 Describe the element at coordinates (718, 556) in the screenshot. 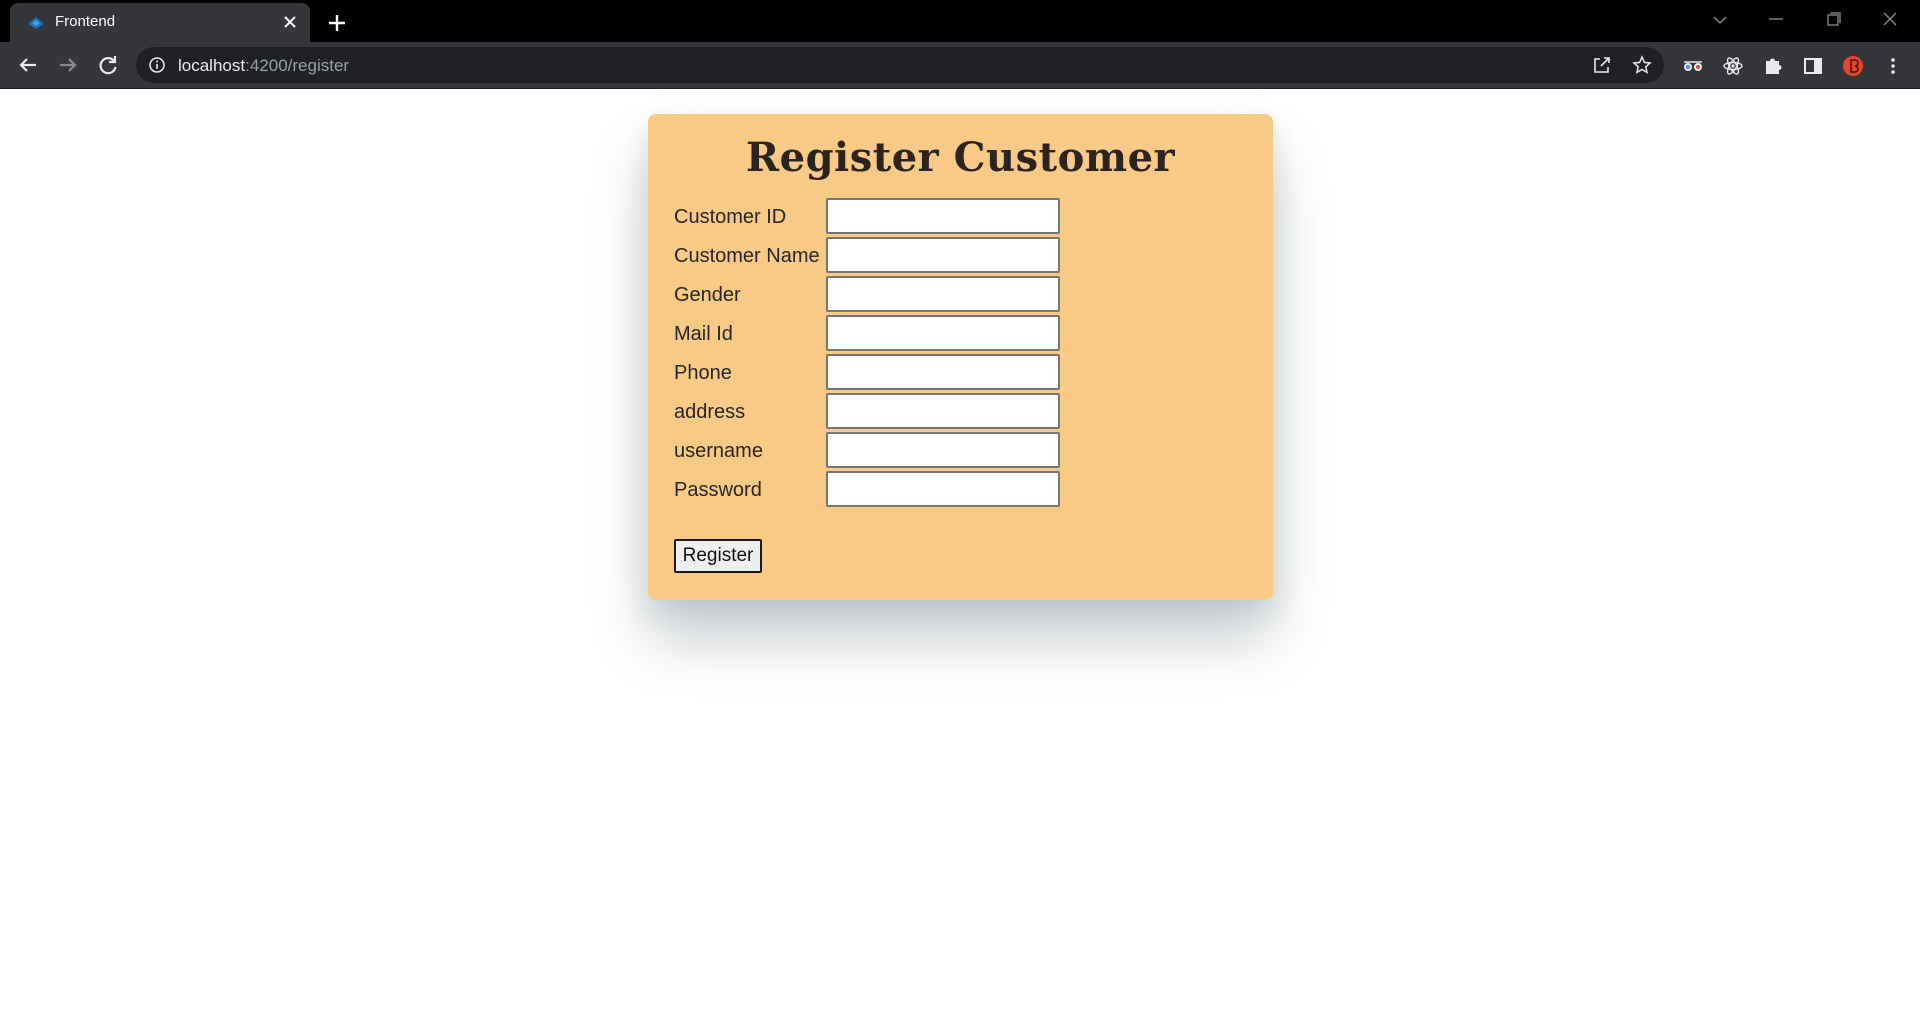

I see `register-button: Register` at that location.